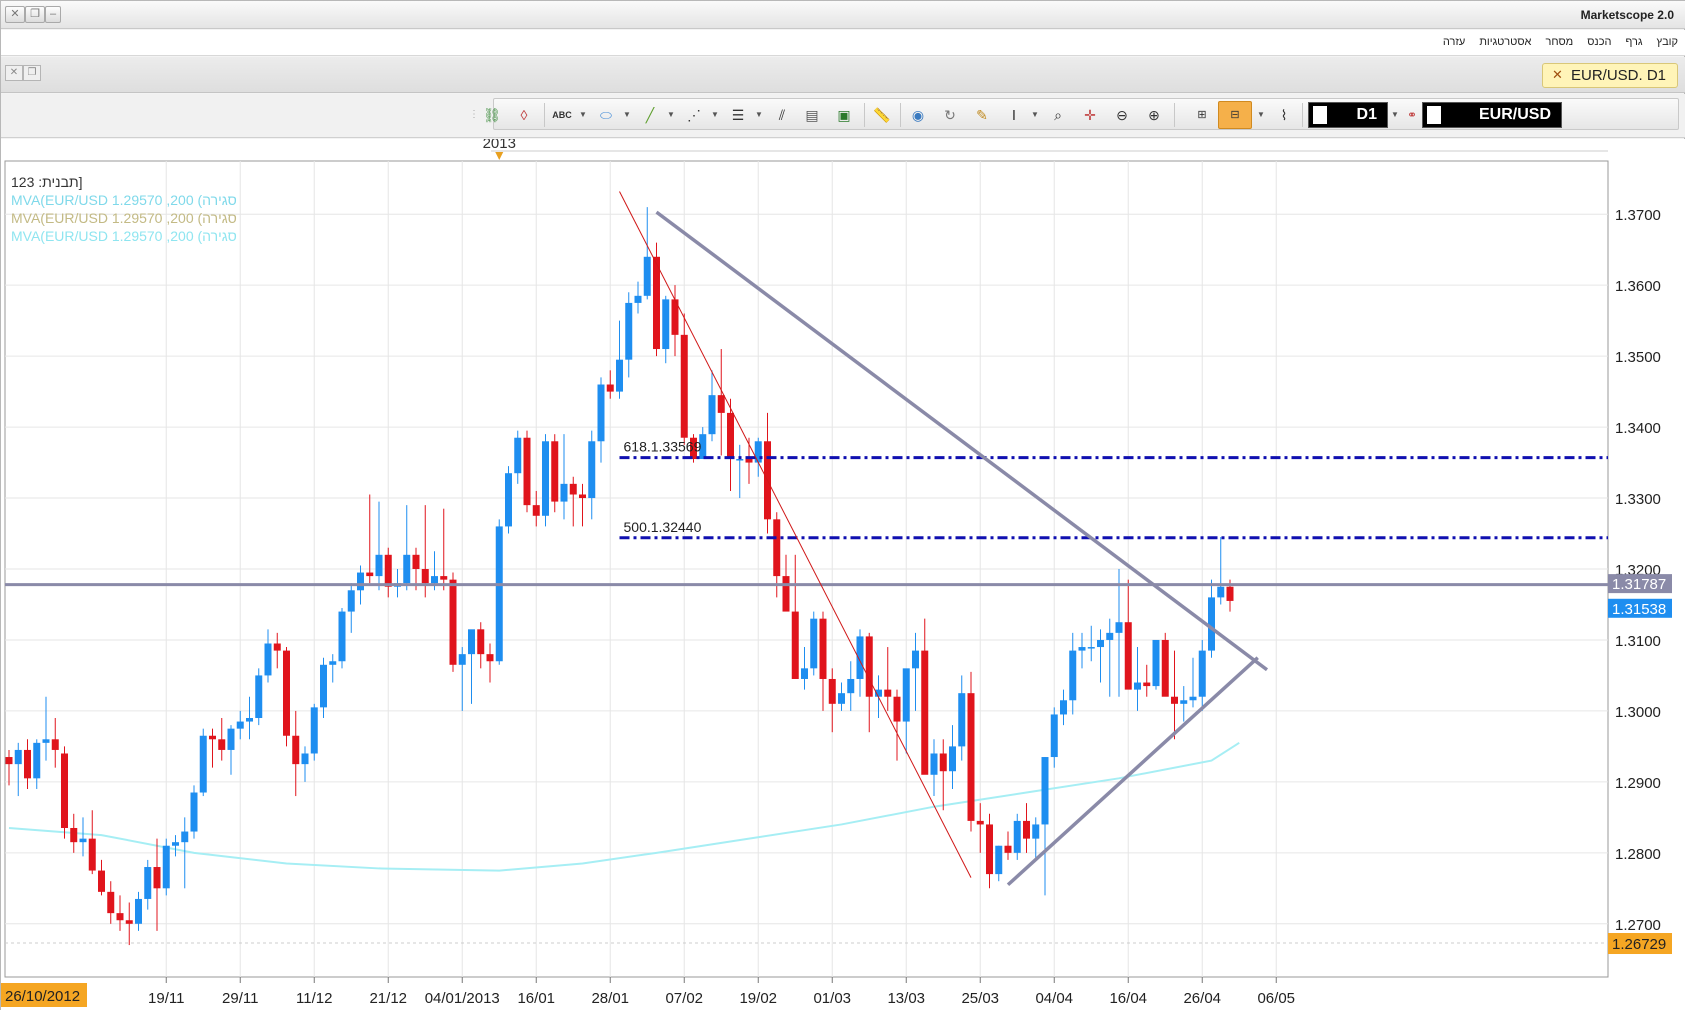  Describe the element at coordinates (240, 998) in the screenshot. I see `x-tick-label: 29/11` at that location.